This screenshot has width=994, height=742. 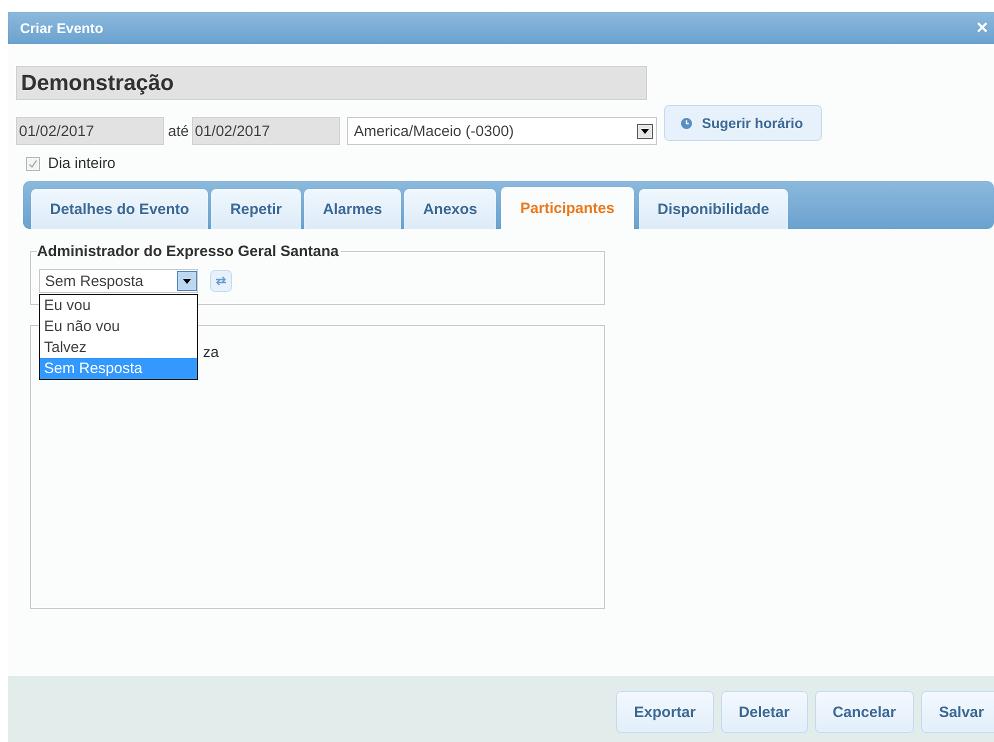 What do you see at coordinates (90, 131) in the screenshot?
I see `start-date-field: 01/02/2017` at bounding box center [90, 131].